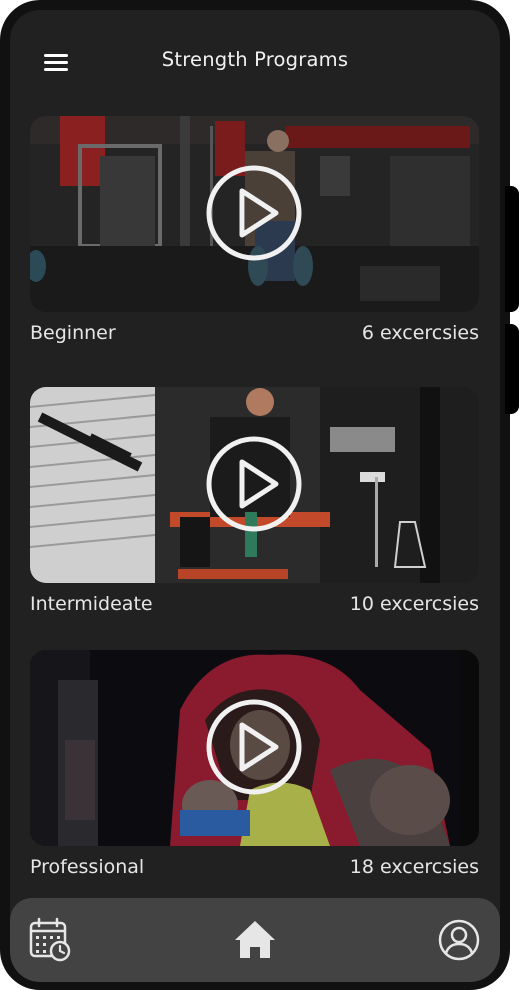 Image resolution: width=519 pixels, height=990 pixels. Describe the element at coordinates (50, 940) in the screenshot. I see `calendar-clock-icon` at that location.